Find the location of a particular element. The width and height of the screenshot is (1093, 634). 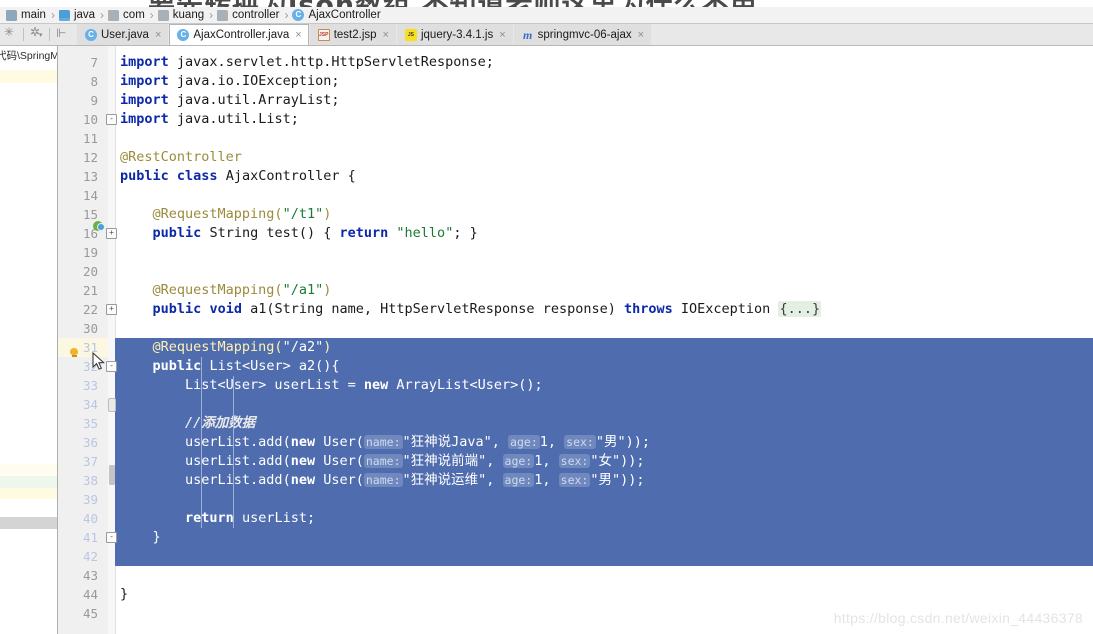

code-line-32: 32 public List<User> a2(){- is located at coordinates (575, 366).